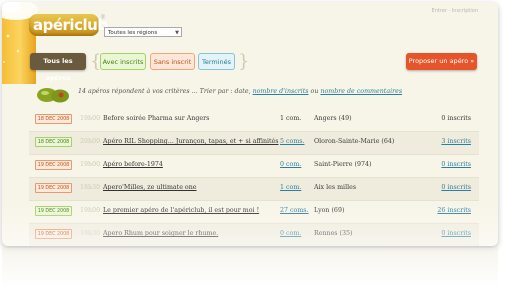  Describe the element at coordinates (333, 233) in the screenshot. I see `event-city: Rennes (35)` at that location.